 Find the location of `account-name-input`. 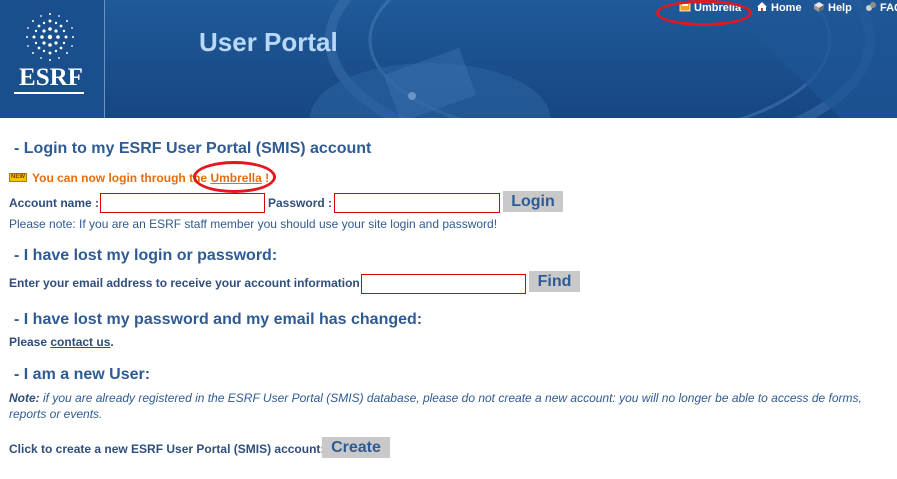

account-name-input is located at coordinates (182, 203).